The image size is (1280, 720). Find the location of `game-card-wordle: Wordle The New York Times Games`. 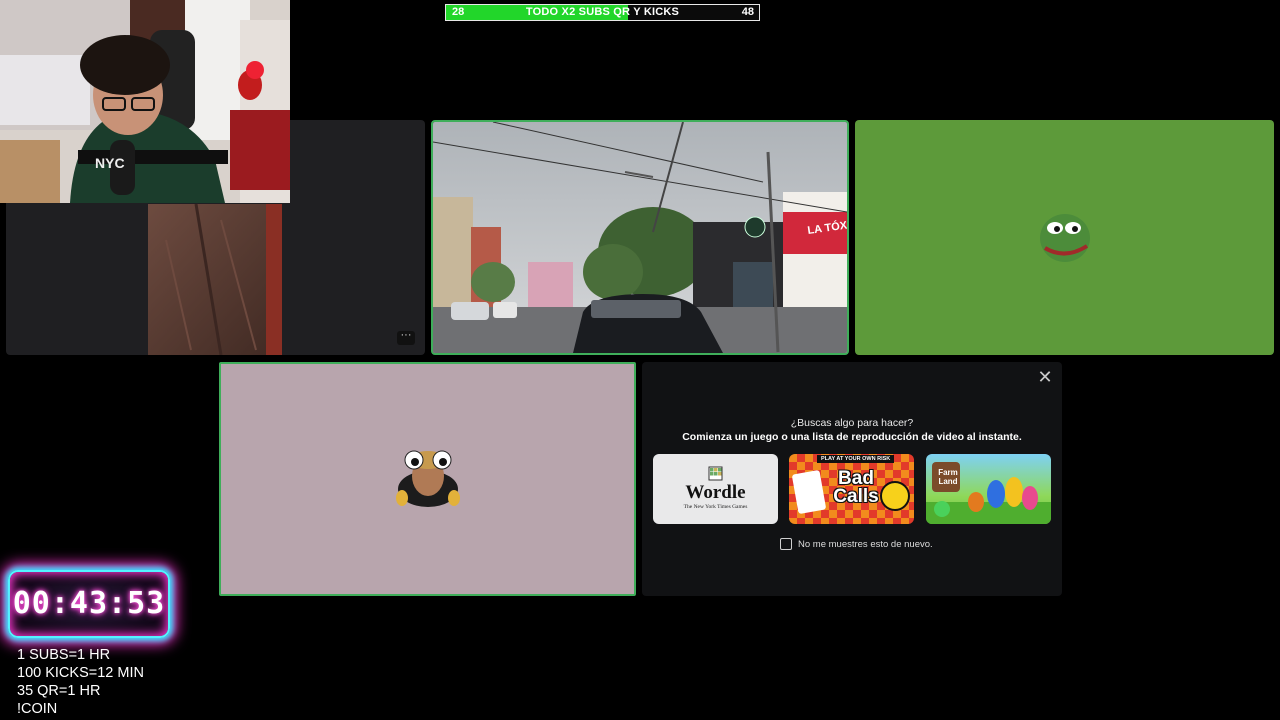

game-card-wordle: Wordle The New York Times Games is located at coordinates (715, 489).